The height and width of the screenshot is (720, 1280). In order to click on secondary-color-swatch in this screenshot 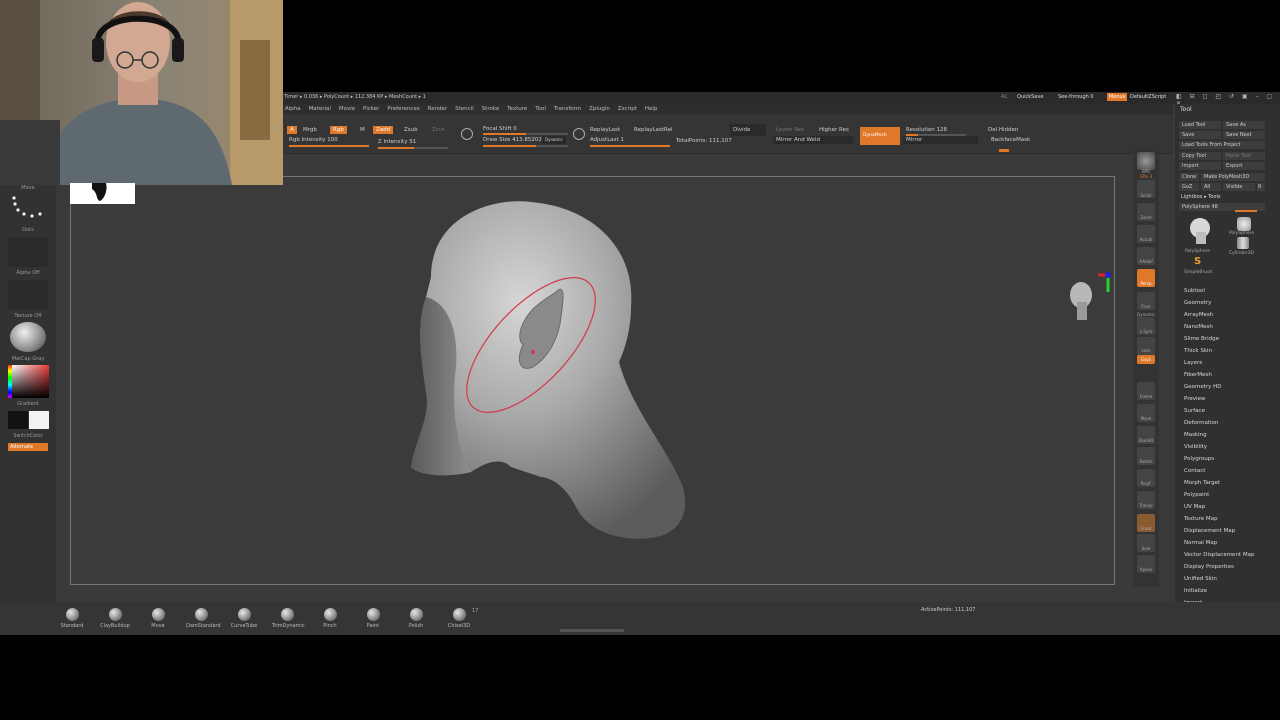, I will do `click(39, 420)`.